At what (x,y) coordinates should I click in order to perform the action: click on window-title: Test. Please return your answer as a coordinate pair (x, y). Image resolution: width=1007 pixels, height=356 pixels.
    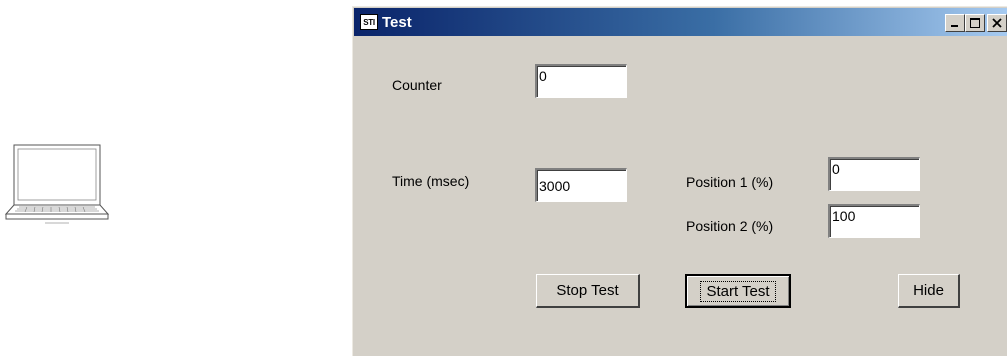
    Looking at the image, I should click on (397, 22).